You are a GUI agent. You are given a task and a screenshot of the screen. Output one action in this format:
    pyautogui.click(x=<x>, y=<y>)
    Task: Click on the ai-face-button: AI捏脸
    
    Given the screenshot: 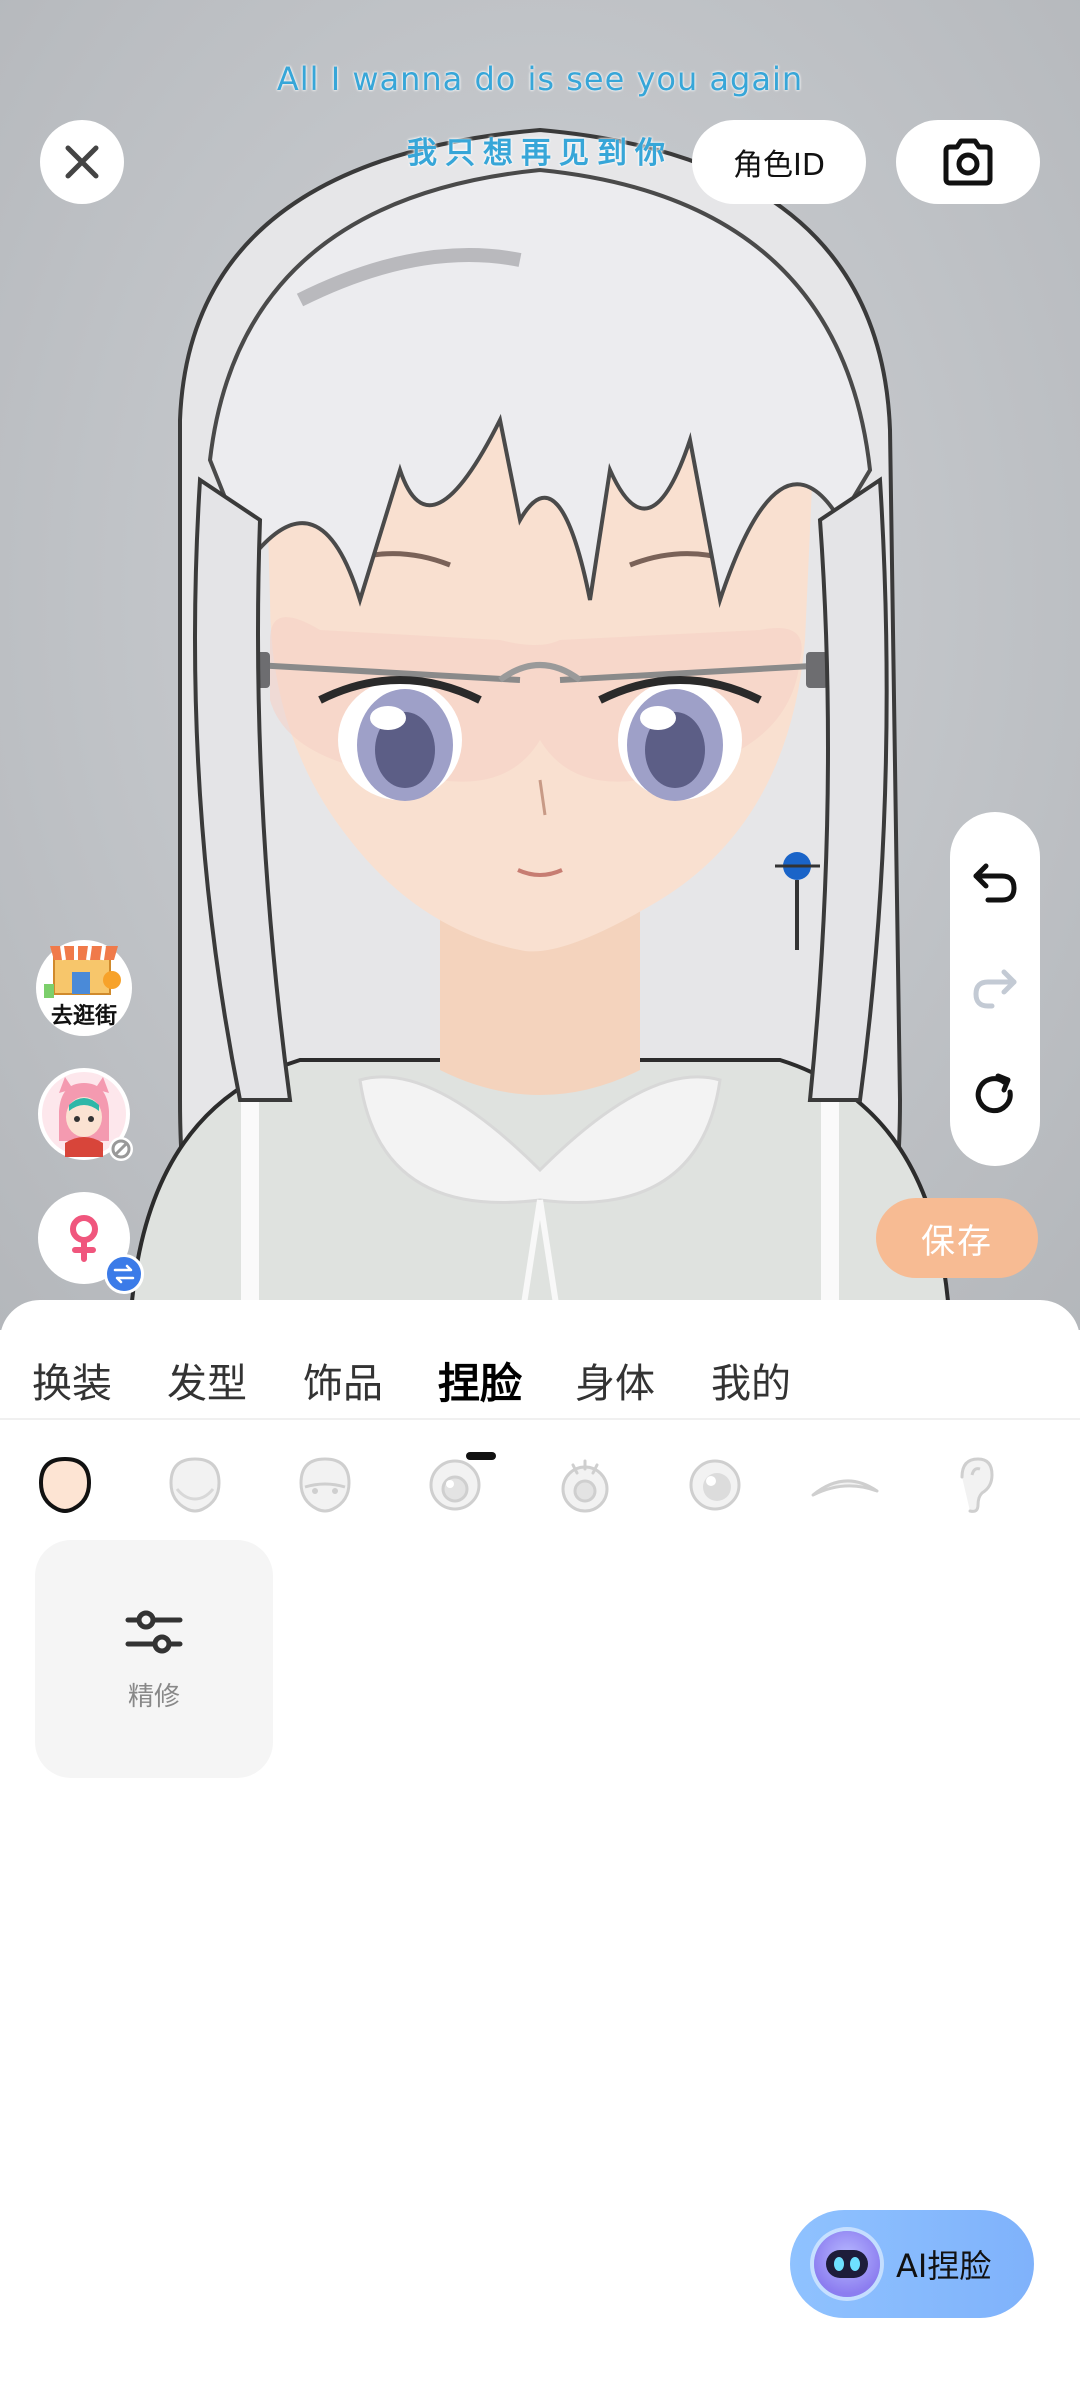 What is the action you would take?
    pyautogui.click(x=912, y=2264)
    